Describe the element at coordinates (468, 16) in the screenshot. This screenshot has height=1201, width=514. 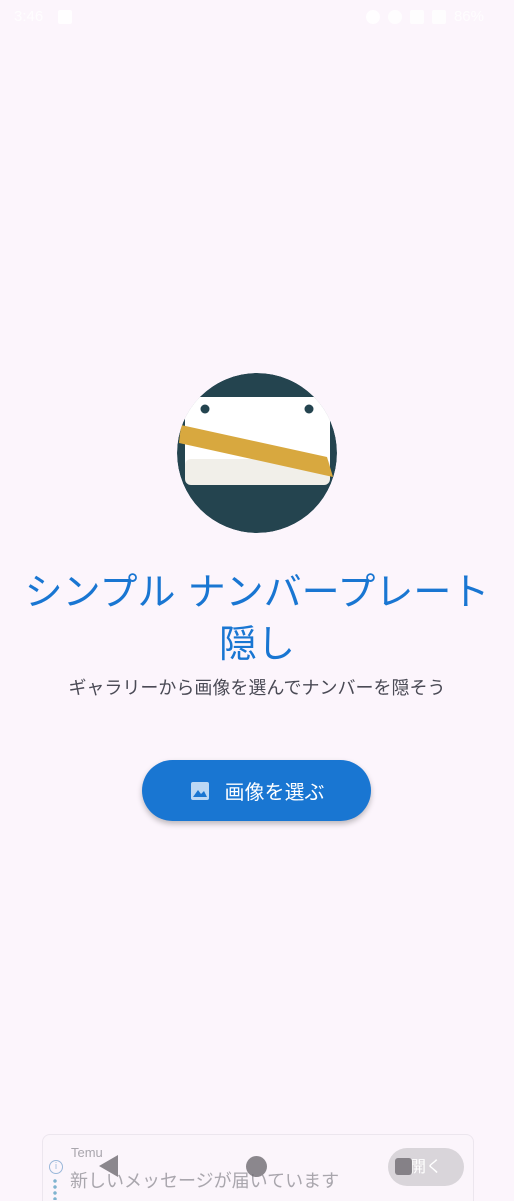
I see `battery-percent: 86%` at that location.